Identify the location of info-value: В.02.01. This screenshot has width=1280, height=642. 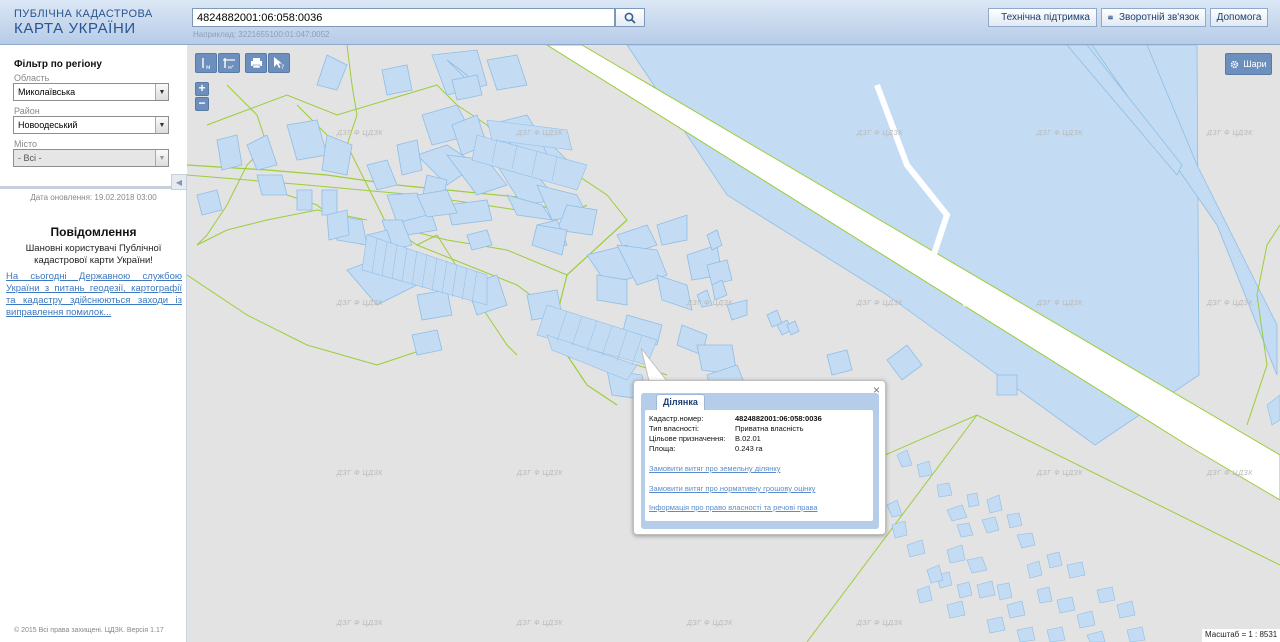
(748, 438).